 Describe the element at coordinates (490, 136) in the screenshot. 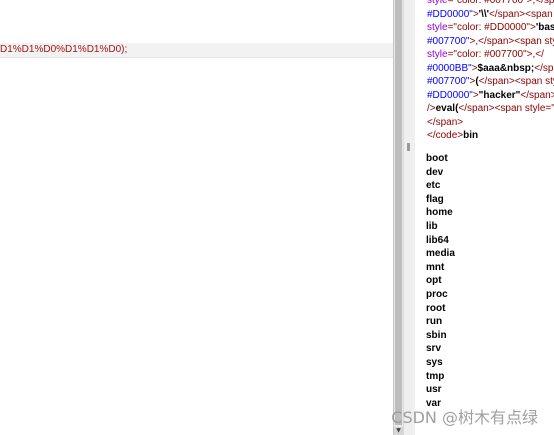

I see `source-line: </code>bin` at that location.